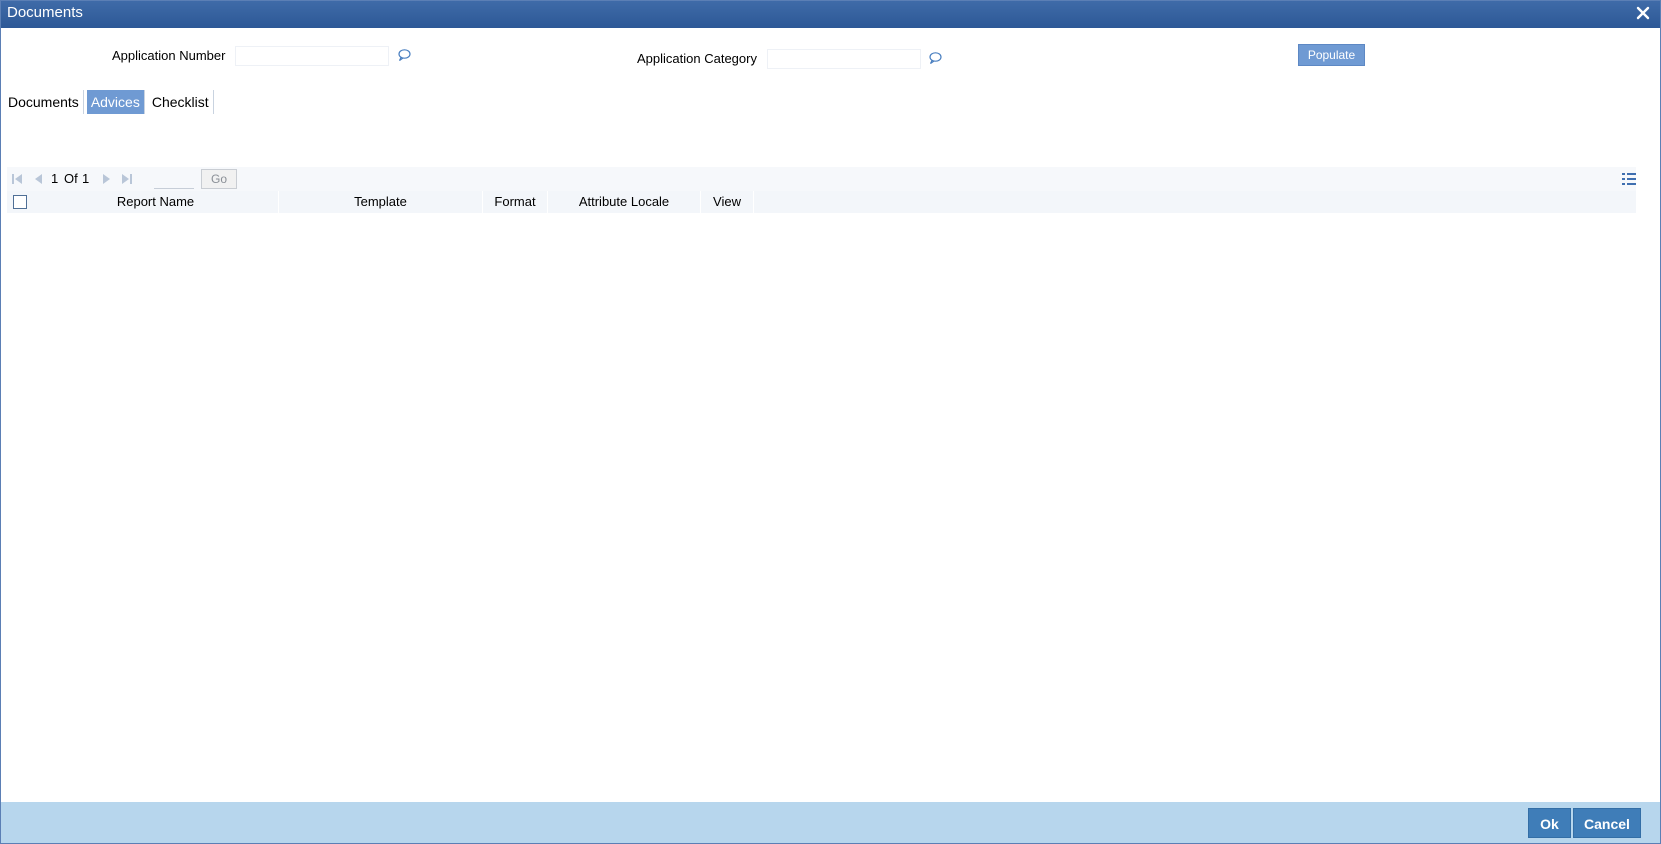 The height and width of the screenshot is (844, 1661). I want to click on title-bar: Documents, so click(830, 14).